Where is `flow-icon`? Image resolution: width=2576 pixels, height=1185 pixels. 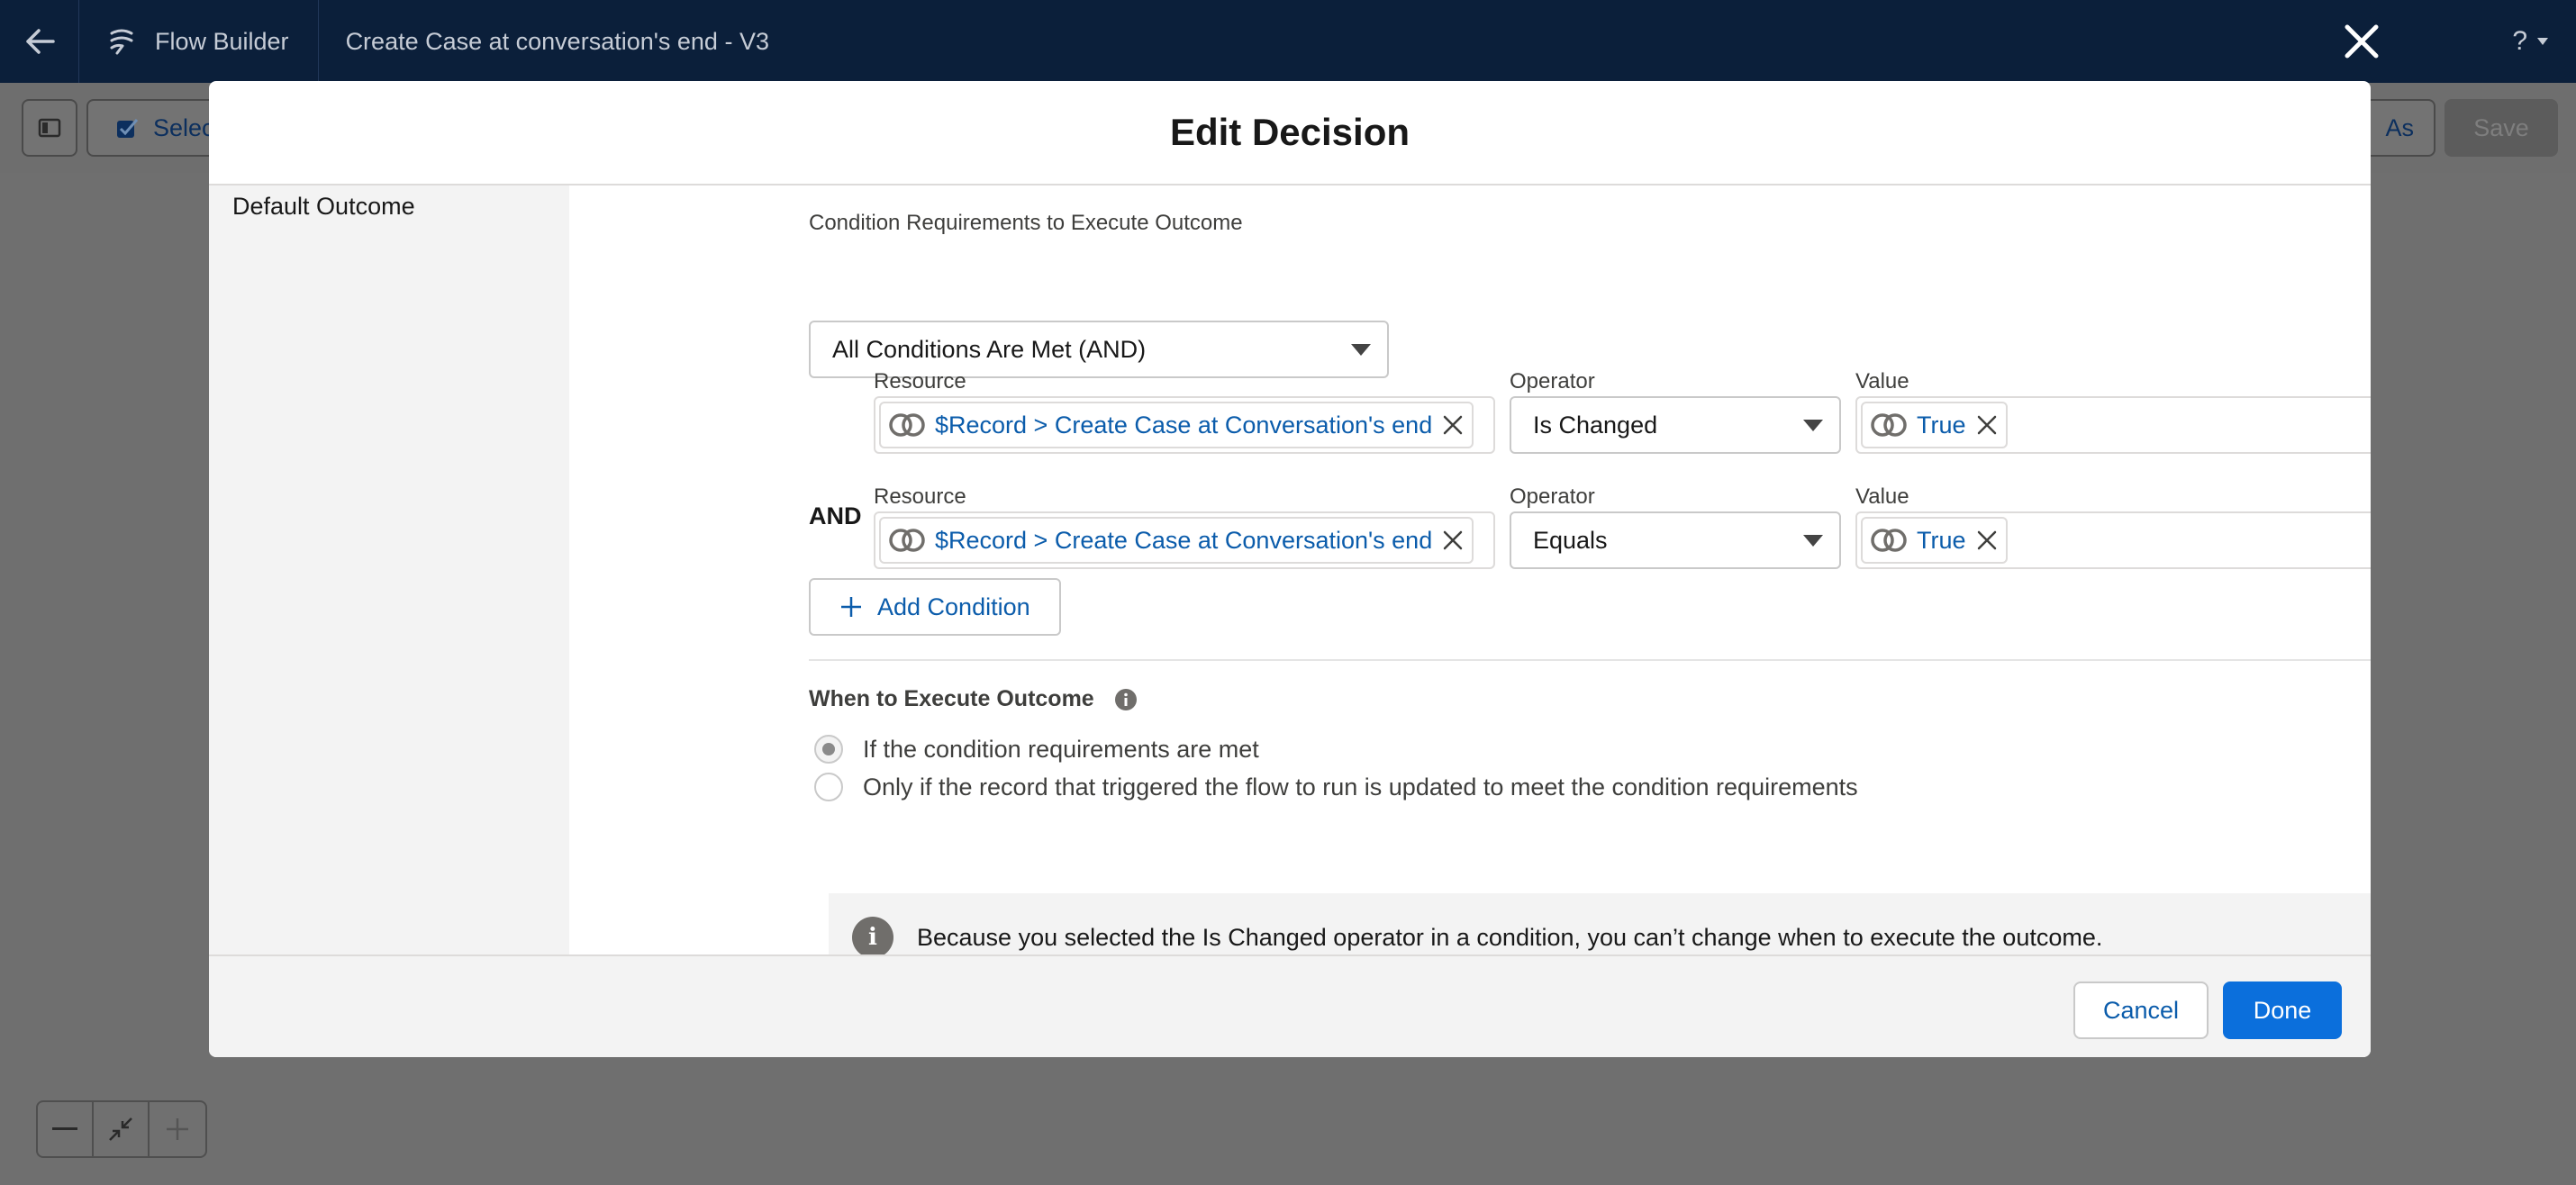 flow-icon is located at coordinates (122, 42).